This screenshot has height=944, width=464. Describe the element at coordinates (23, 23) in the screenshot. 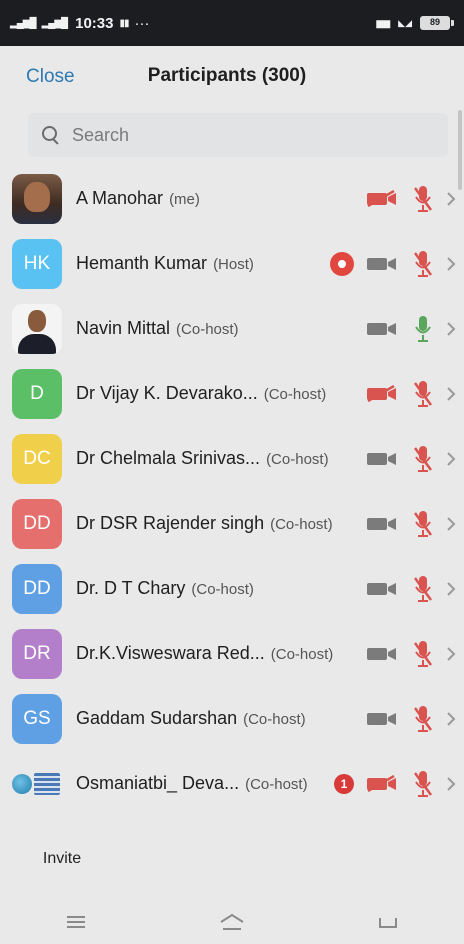

I see `signal-icon: ▂▄▆█` at that location.